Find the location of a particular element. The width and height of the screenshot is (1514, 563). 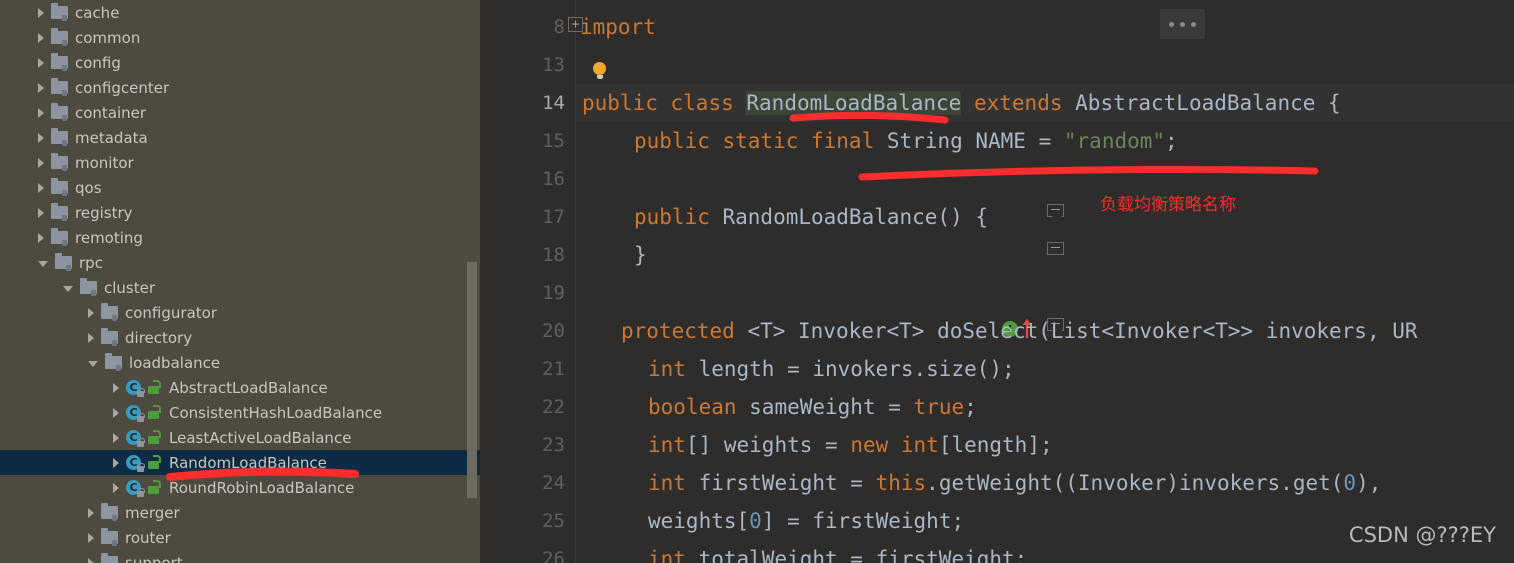

tree-item-configurator: configurator is located at coordinates (240, 312).